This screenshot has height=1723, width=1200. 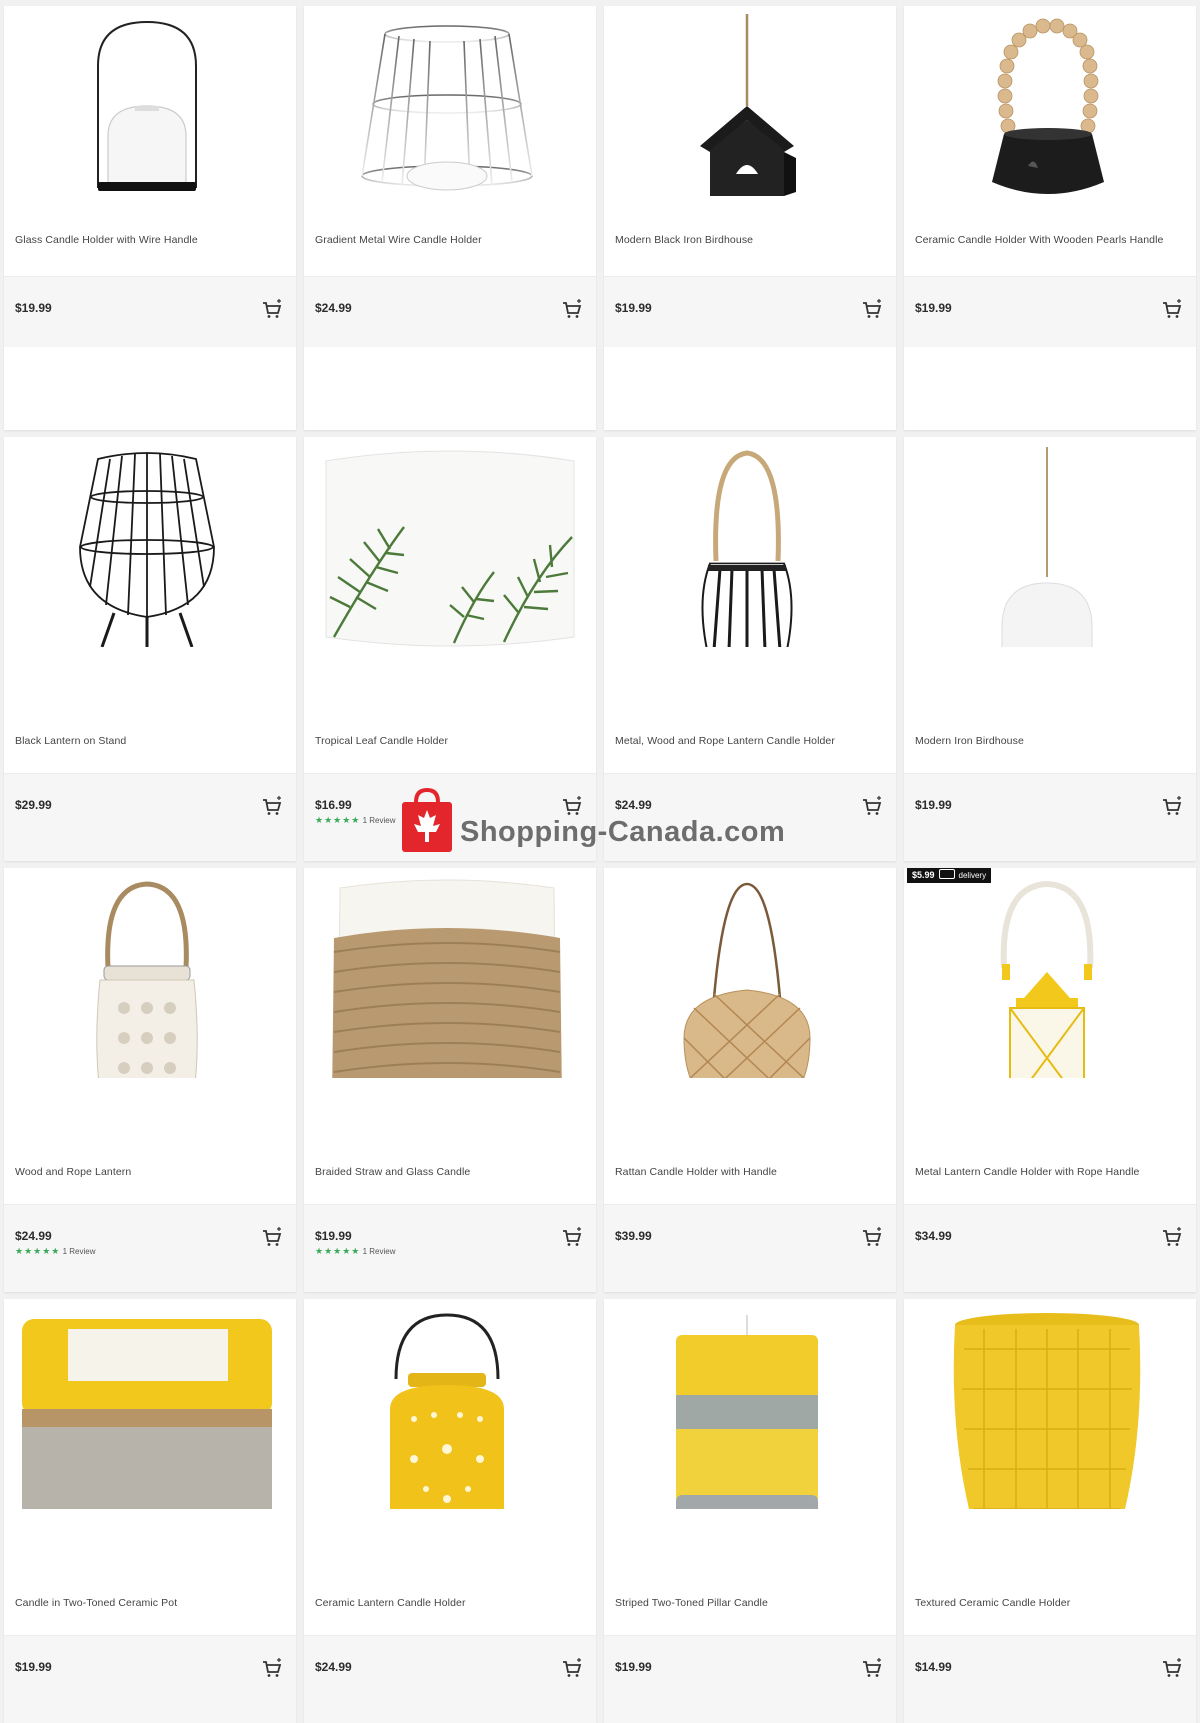 I want to click on yellow-ceramic-lantern-image, so click(x=450, y=1404).